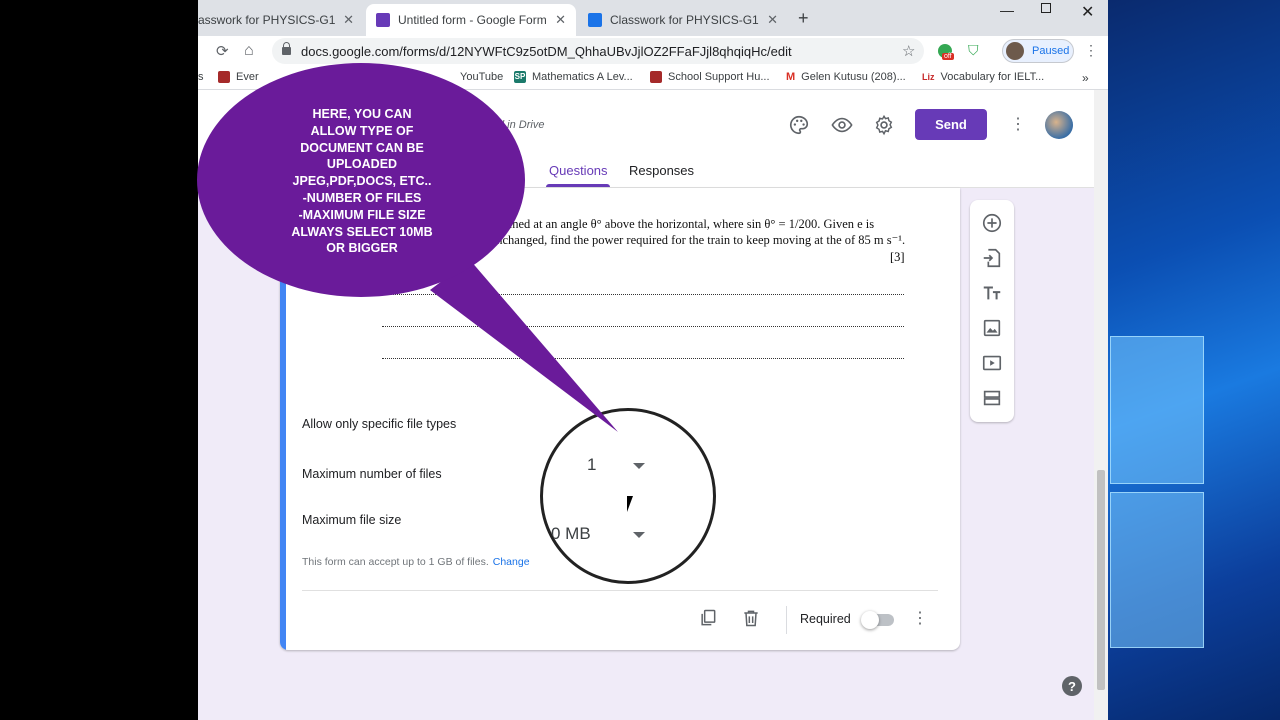 The height and width of the screenshot is (720, 1280). I want to click on bookmark-favicon-icon: SP, so click(520, 77).